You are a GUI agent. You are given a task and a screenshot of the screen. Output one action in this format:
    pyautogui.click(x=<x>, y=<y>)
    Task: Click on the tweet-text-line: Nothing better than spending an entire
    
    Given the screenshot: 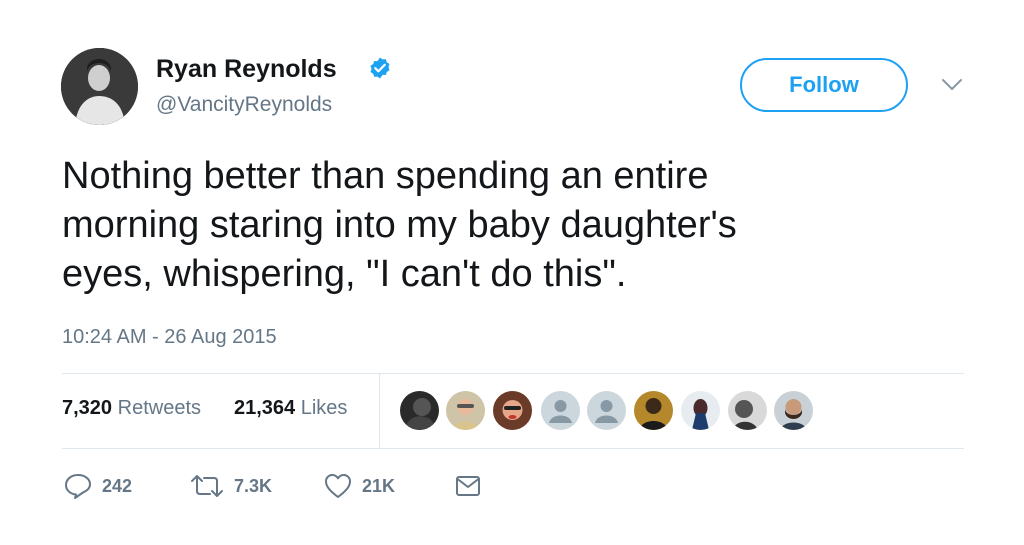 What is the action you would take?
    pyautogui.click(x=385, y=176)
    